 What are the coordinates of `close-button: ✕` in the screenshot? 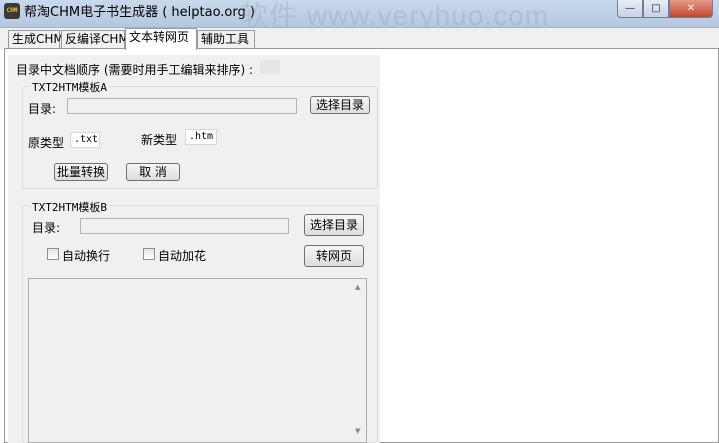 It's located at (691, 9).